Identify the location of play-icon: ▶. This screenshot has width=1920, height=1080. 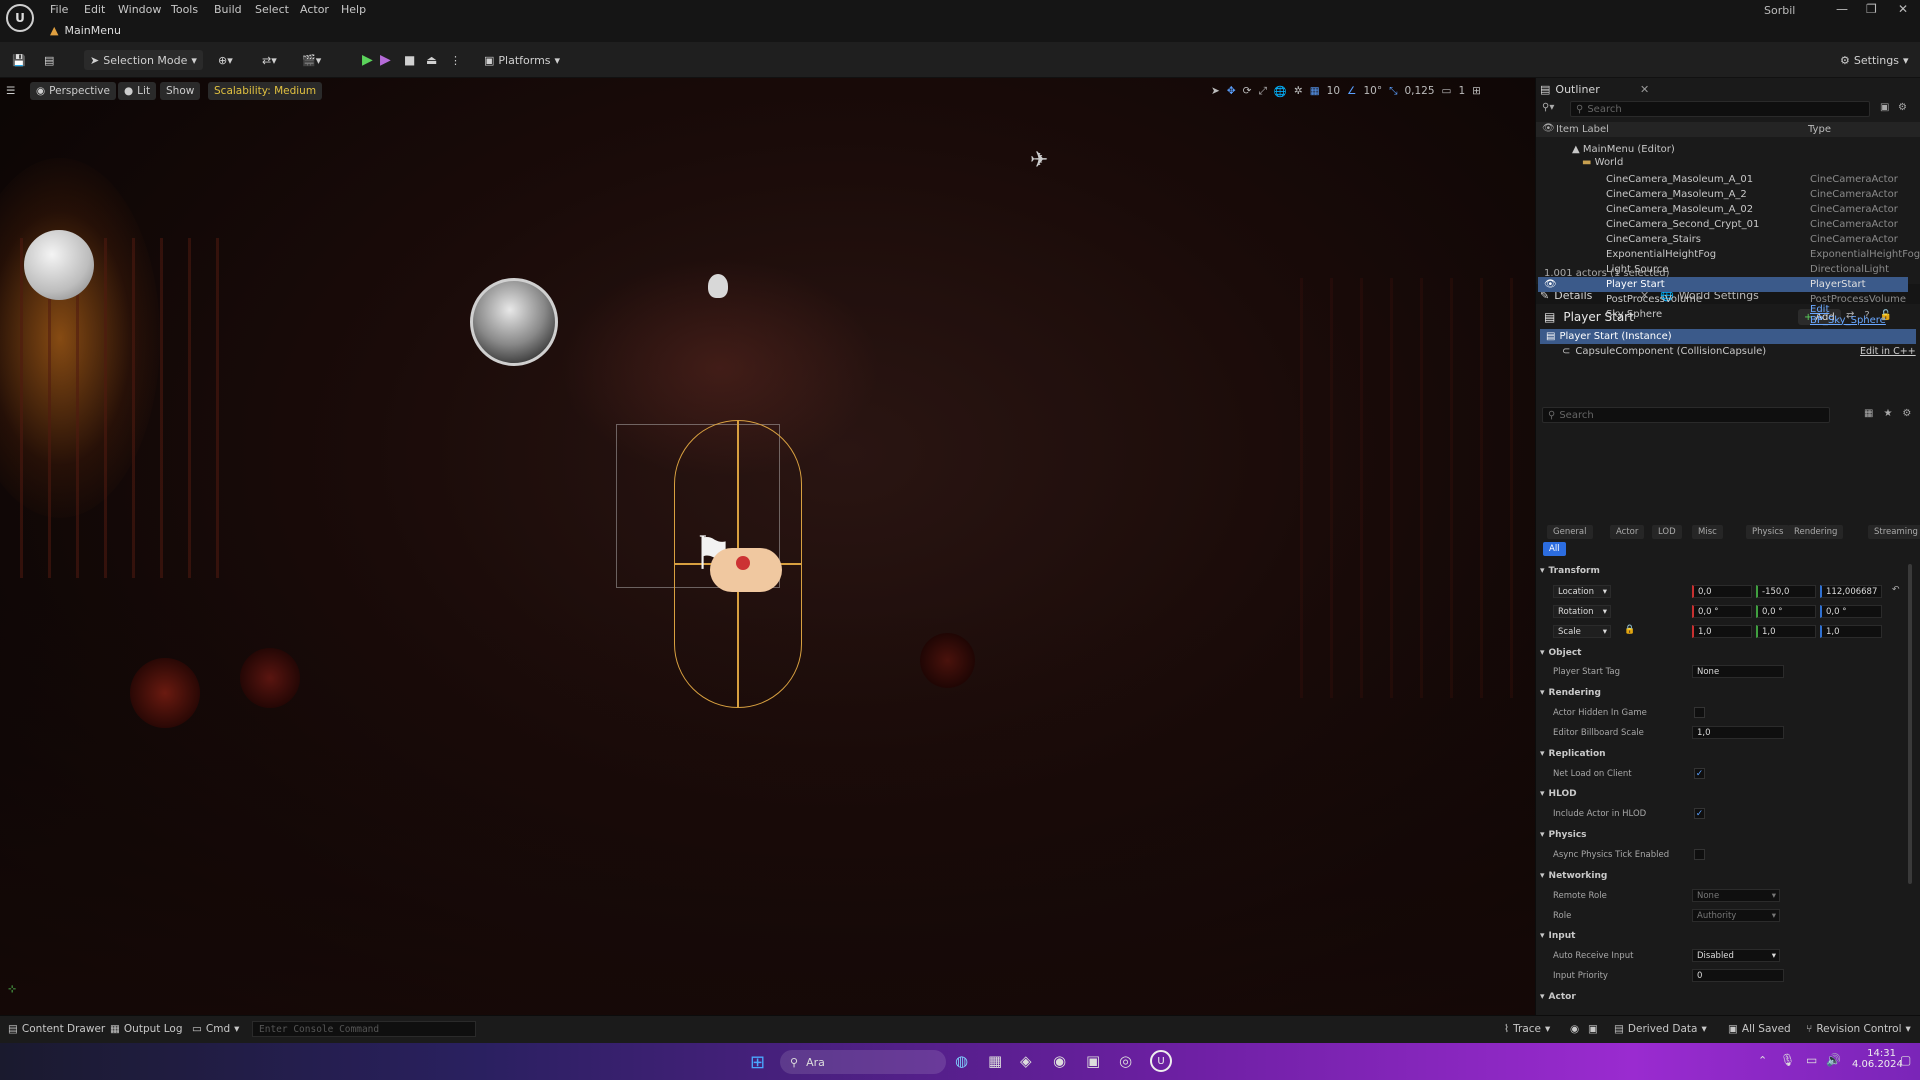
(367, 60).